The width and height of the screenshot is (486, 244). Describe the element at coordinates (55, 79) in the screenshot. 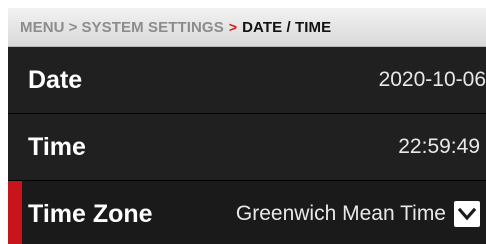

I see `date-label: Date` at that location.